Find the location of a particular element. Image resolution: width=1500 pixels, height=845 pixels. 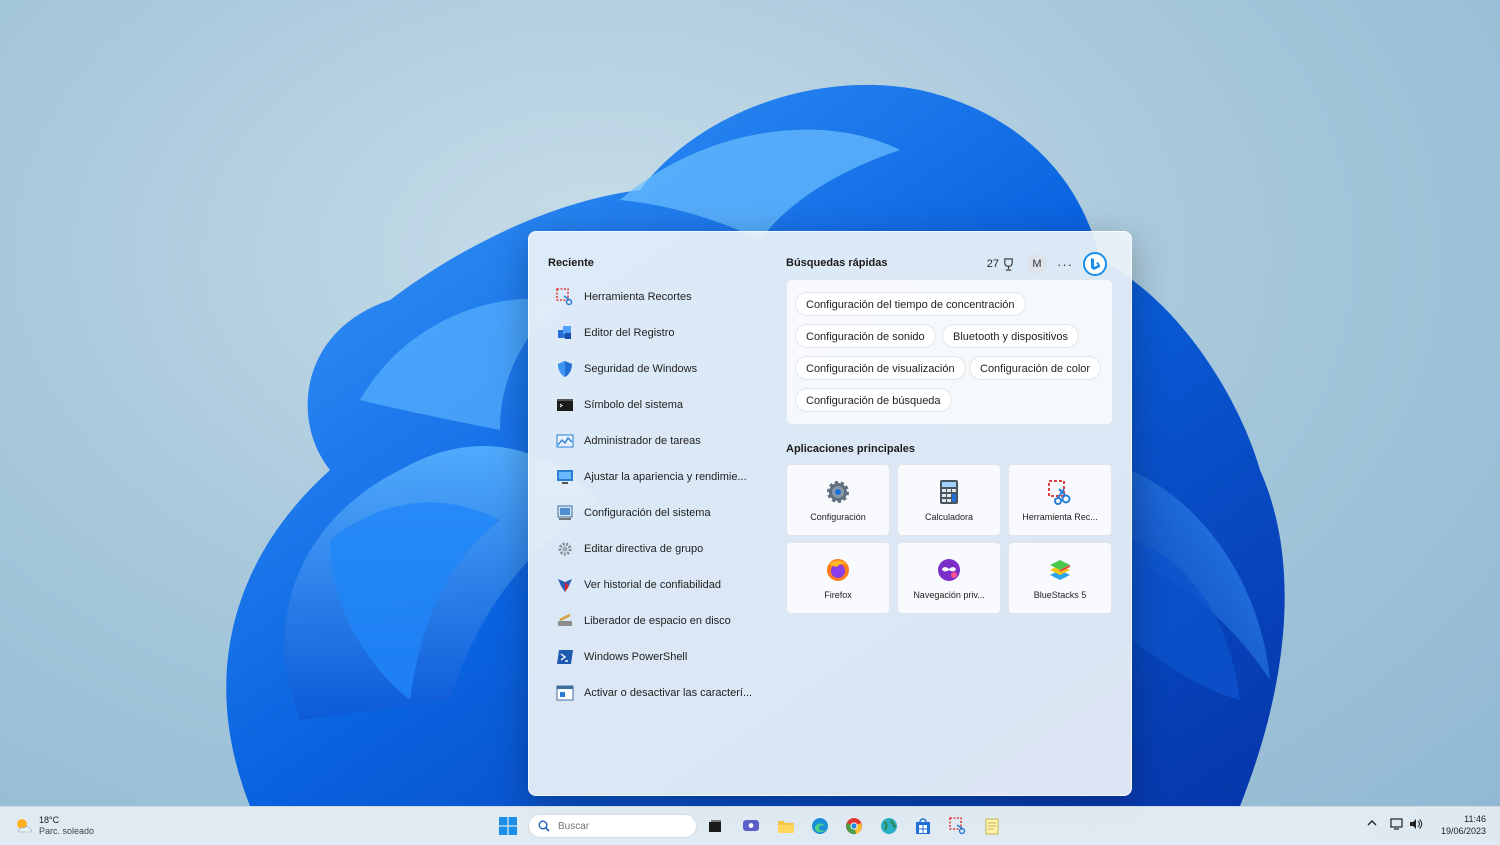

chevron-up-icon is located at coordinates (1372, 824).